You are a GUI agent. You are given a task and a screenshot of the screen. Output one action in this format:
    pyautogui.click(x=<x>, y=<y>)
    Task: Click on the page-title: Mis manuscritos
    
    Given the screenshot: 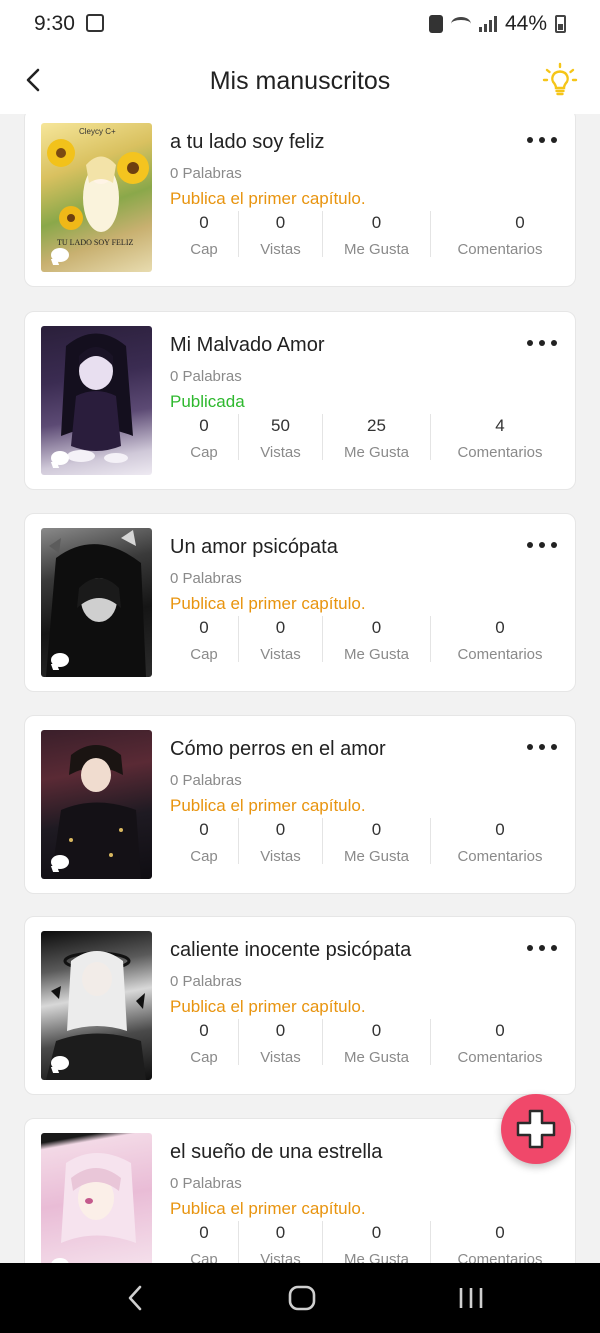 What is the action you would take?
    pyautogui.click(x=300, y=81)
    